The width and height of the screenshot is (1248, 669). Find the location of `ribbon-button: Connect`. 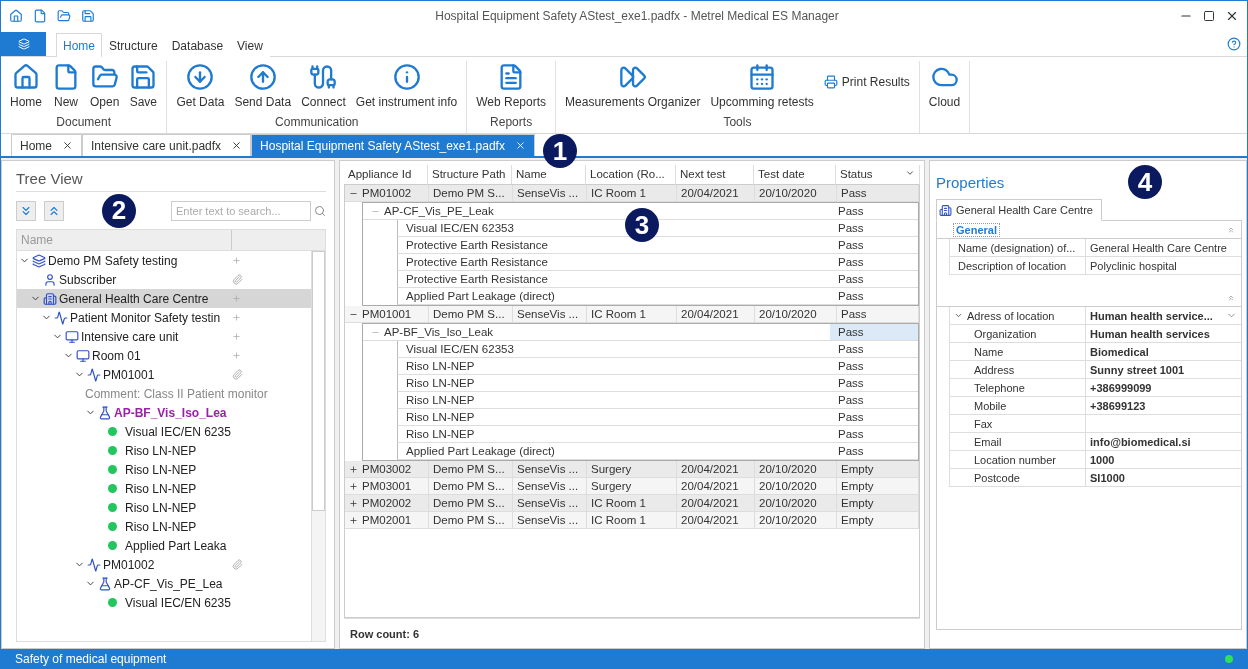

ribbon-button: Connect is located at coordinates (323, 88).